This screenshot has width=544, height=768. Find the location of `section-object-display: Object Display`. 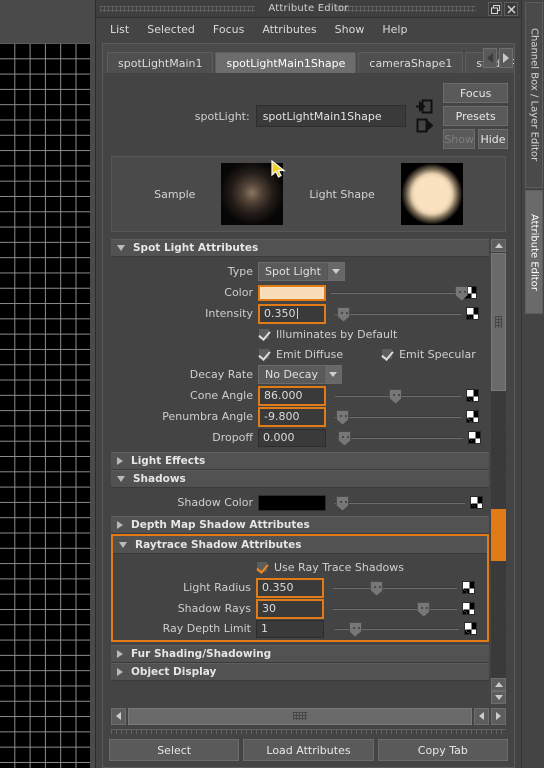

section-object-display: Object Display is located at coordinates (300, 672).